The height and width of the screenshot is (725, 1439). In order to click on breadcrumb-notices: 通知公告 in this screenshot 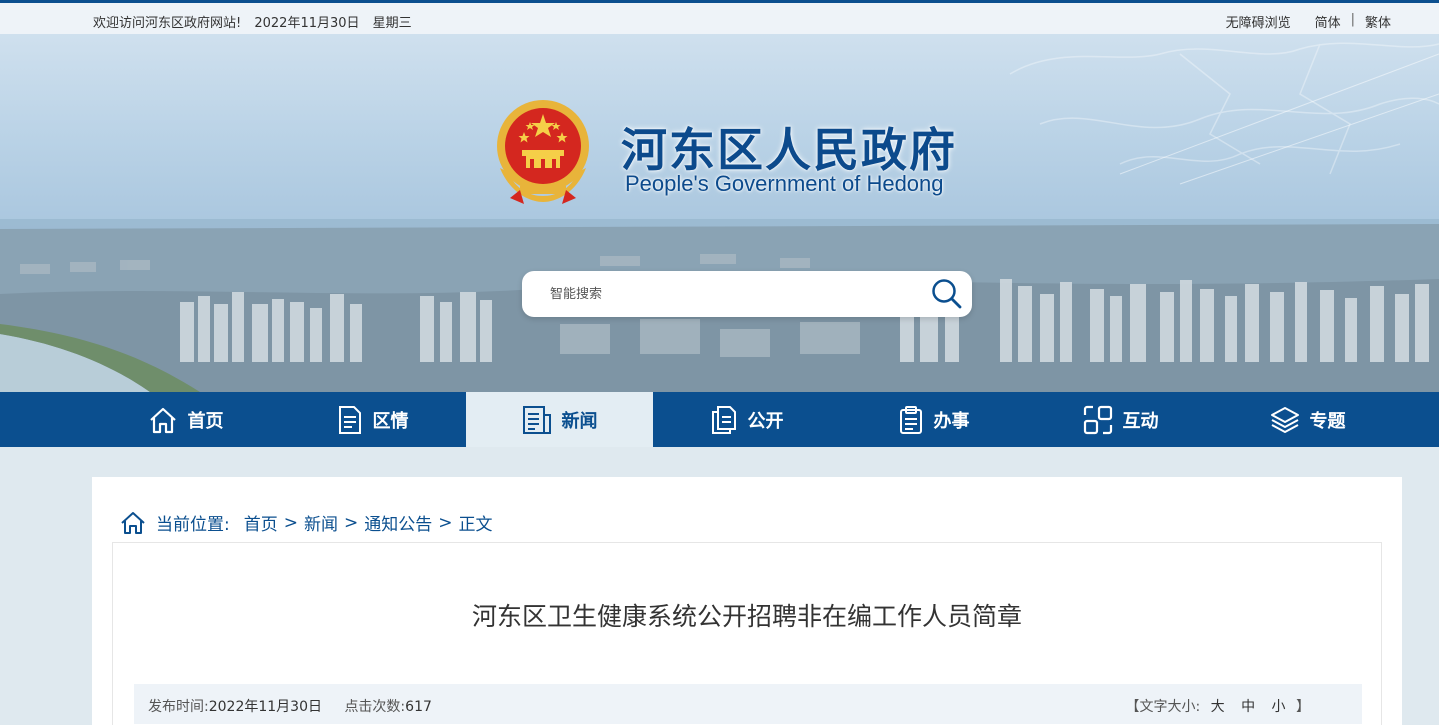, I will do `click(398, 522)`.